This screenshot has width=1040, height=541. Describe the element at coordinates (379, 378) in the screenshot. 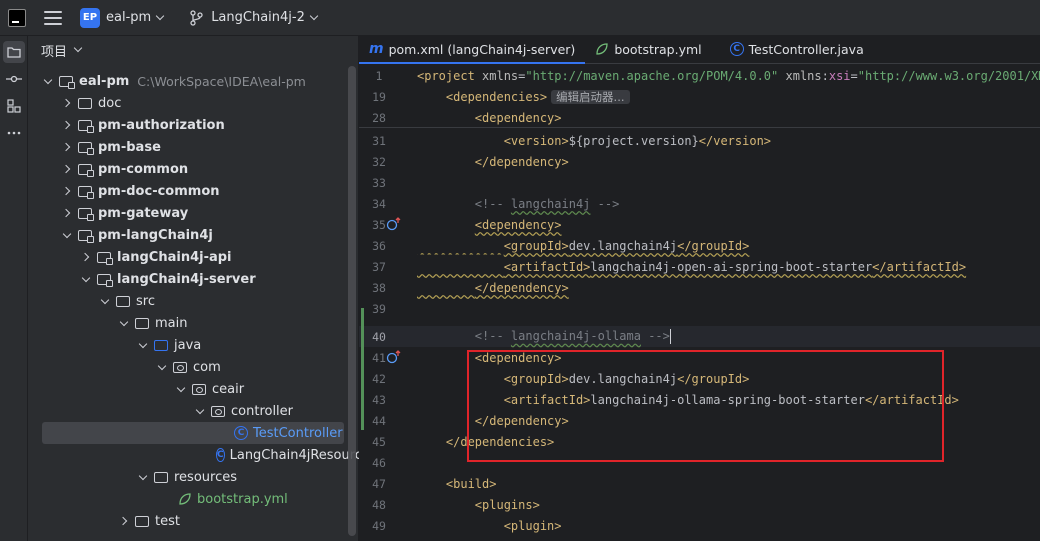

I see `line-number: 42` at that location.